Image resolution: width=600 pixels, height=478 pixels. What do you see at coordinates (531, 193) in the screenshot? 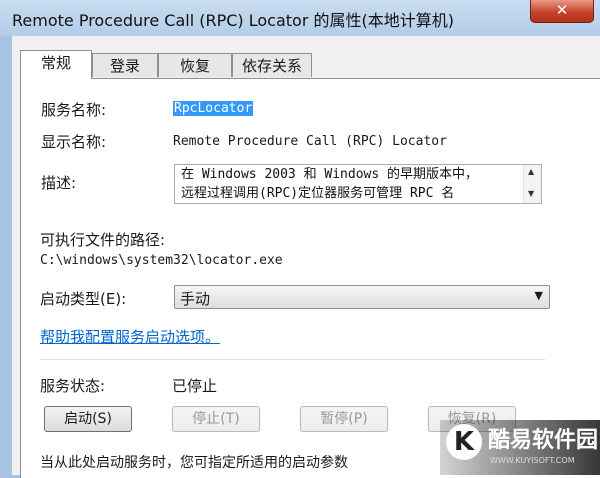
I see `scroll-down-icon: ▼` at bounding box center [531, 193].